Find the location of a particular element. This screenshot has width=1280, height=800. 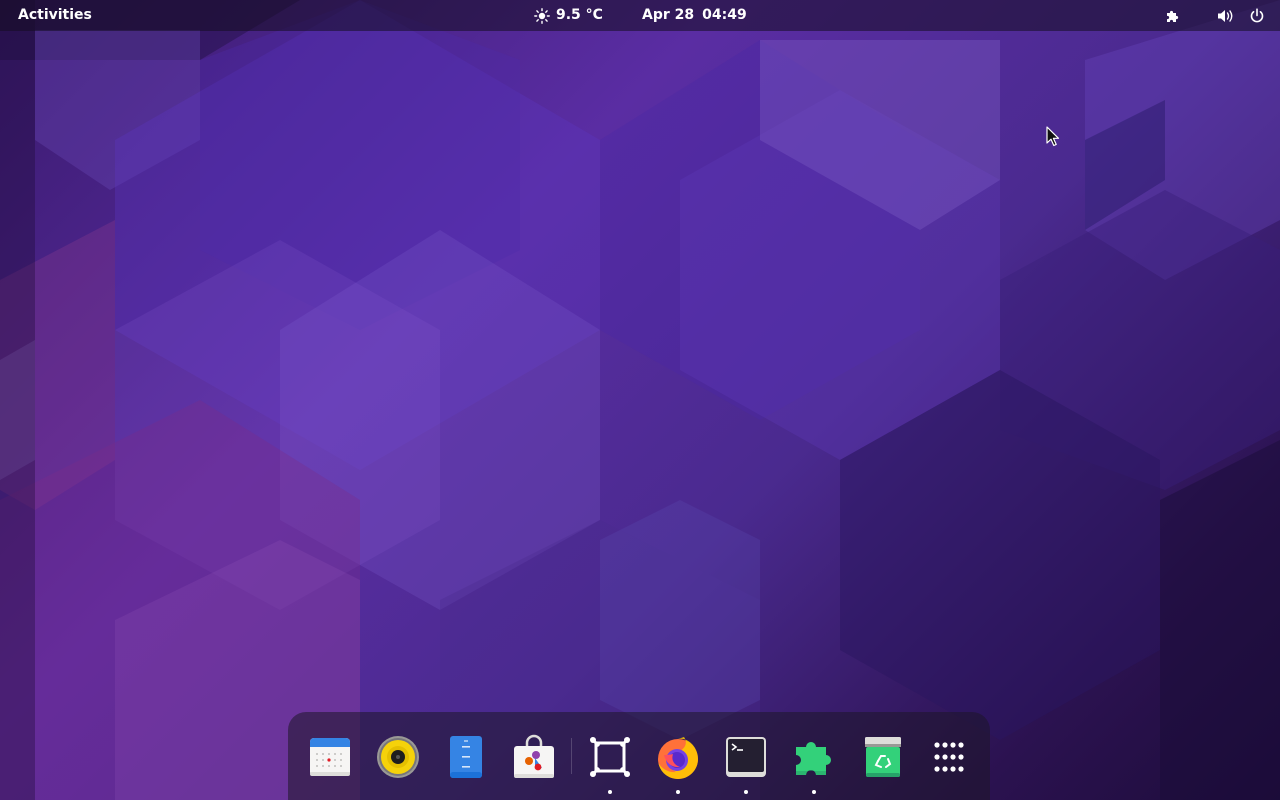

speaker-icon is located at coordinates (398, 757).